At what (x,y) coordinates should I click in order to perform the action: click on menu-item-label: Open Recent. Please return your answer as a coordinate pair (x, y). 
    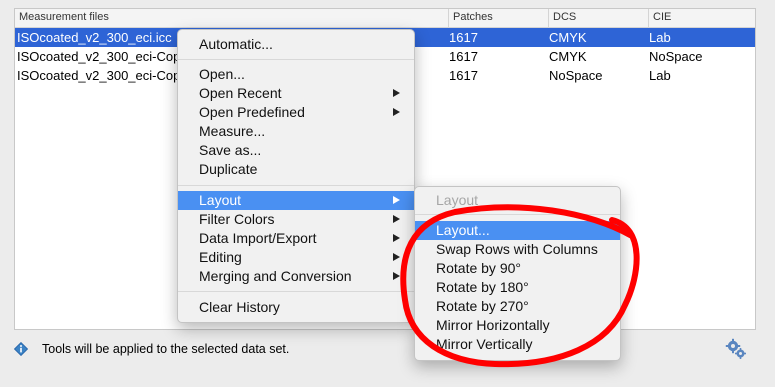
    Looking at the image, I should click on (240, 93).